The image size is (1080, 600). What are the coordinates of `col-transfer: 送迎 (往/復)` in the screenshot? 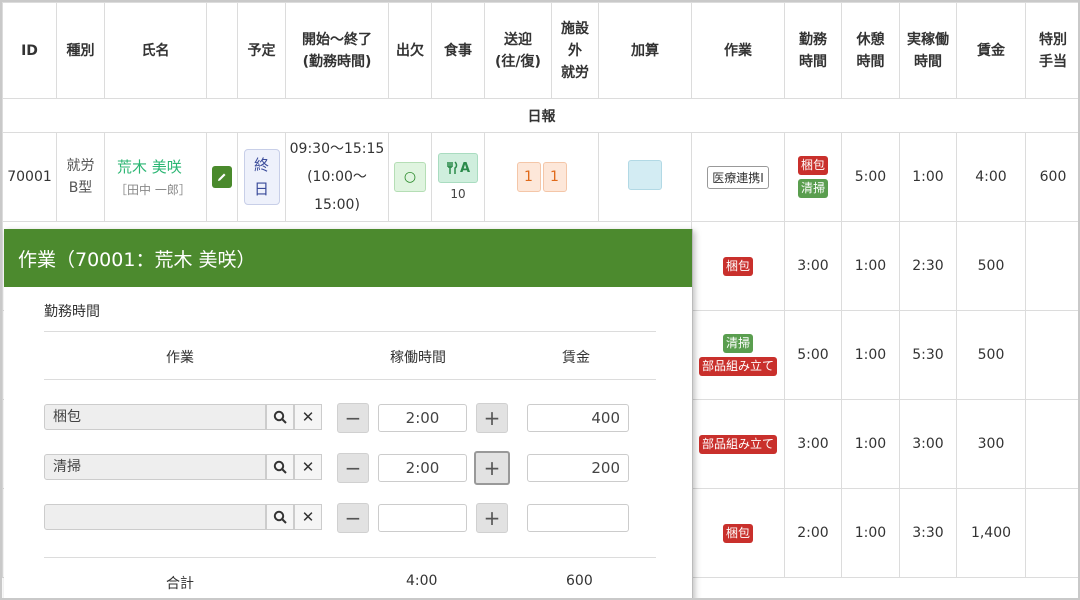 It's located at (518, 50).